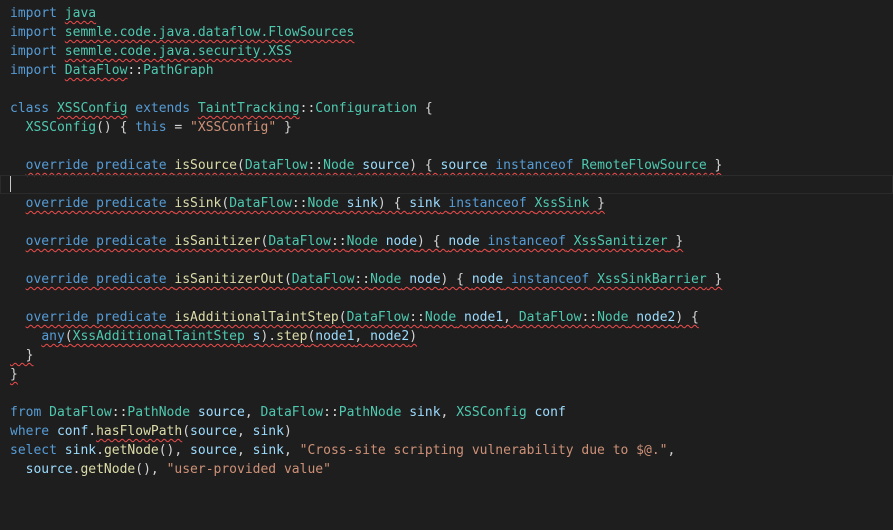 The width and height of the screenshot is (893, 530). I want to click on code-token: PathGraph, so click(178, 70).